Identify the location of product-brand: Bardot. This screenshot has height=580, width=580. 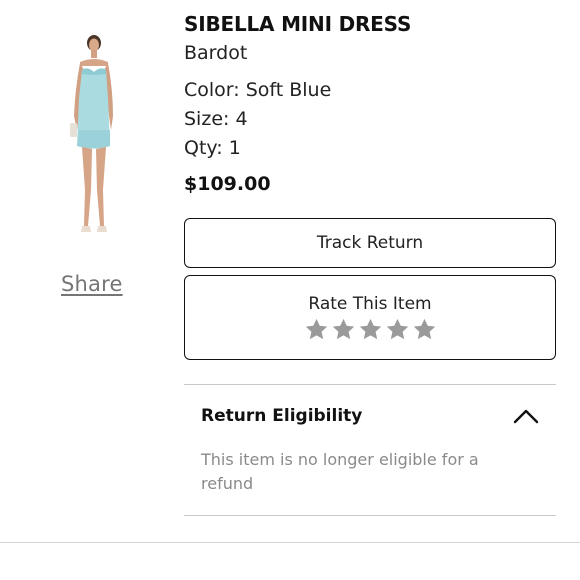
(216, 53).